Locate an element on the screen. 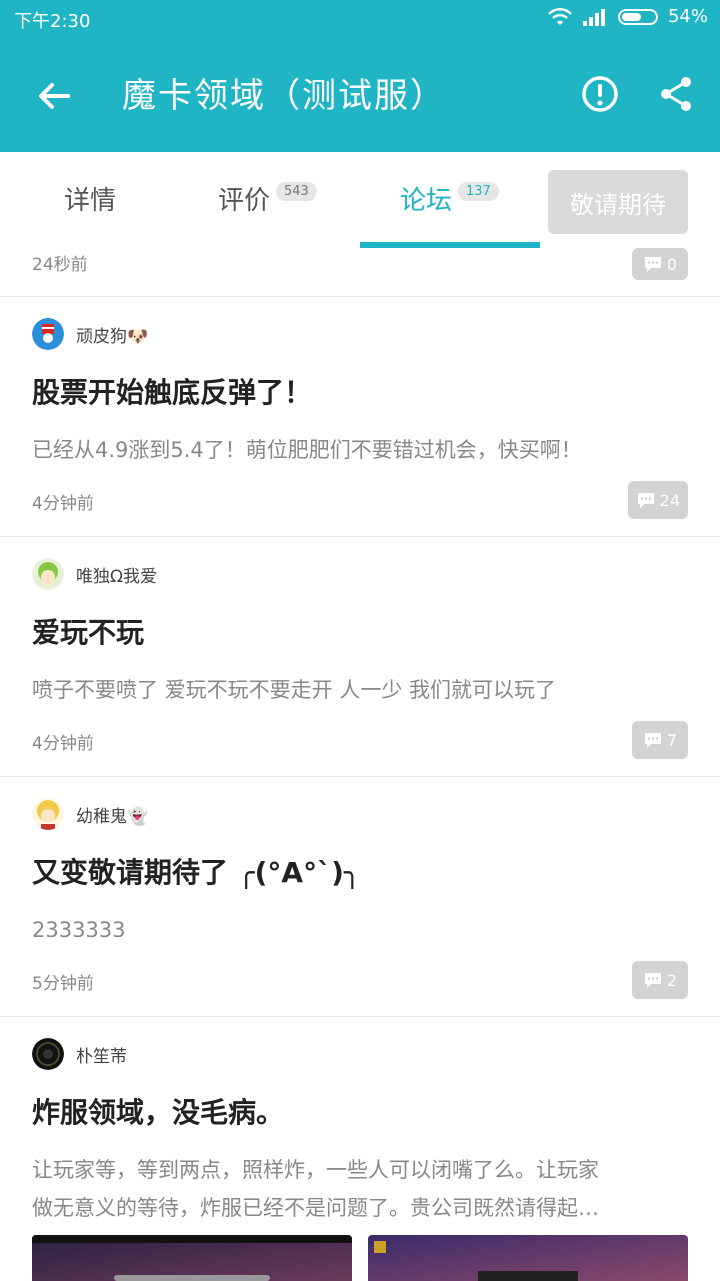  tab-bar: 详情 评价 543 论坛 137 敬请期待 is located at coordinates (360, 200).